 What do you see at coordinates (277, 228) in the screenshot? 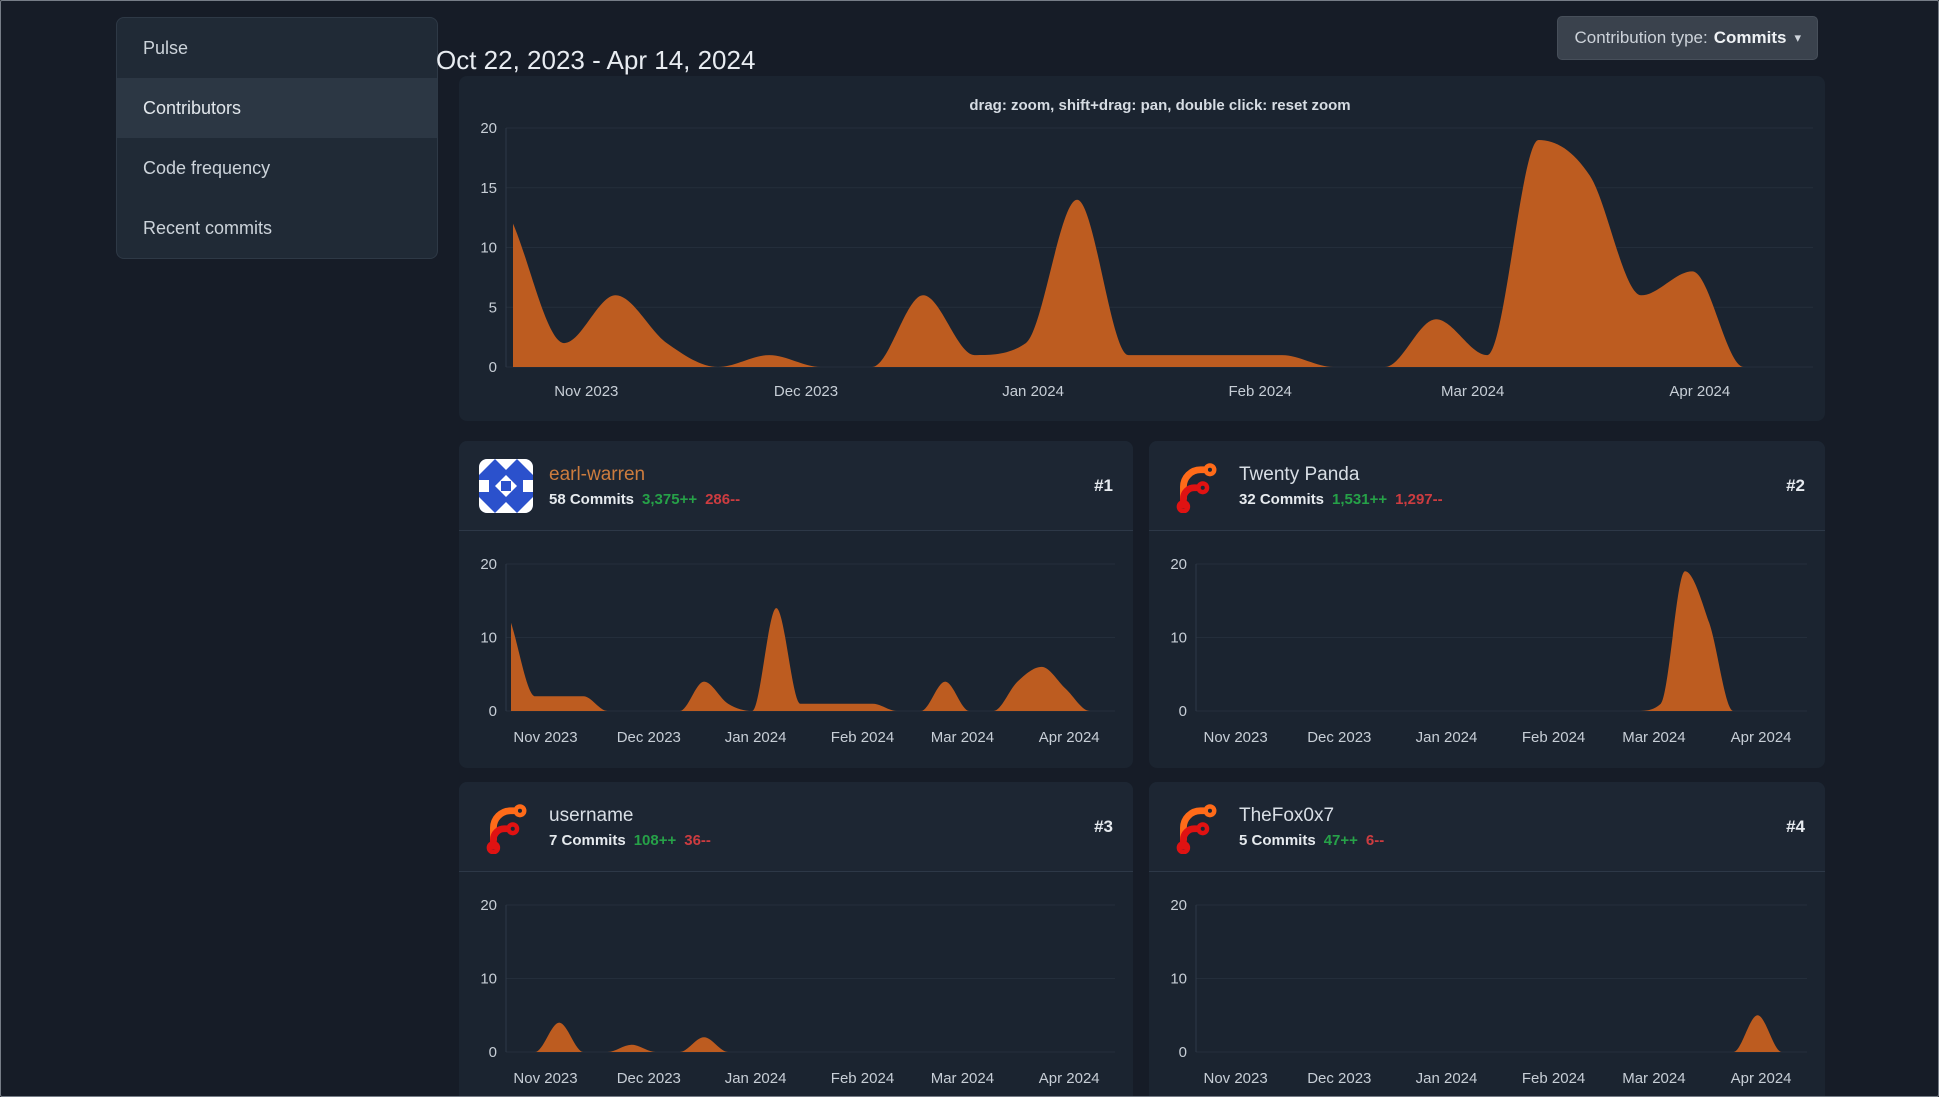
I see `sidebar-item-recent-commits: Recent commits` at bounding box center [277, 228].